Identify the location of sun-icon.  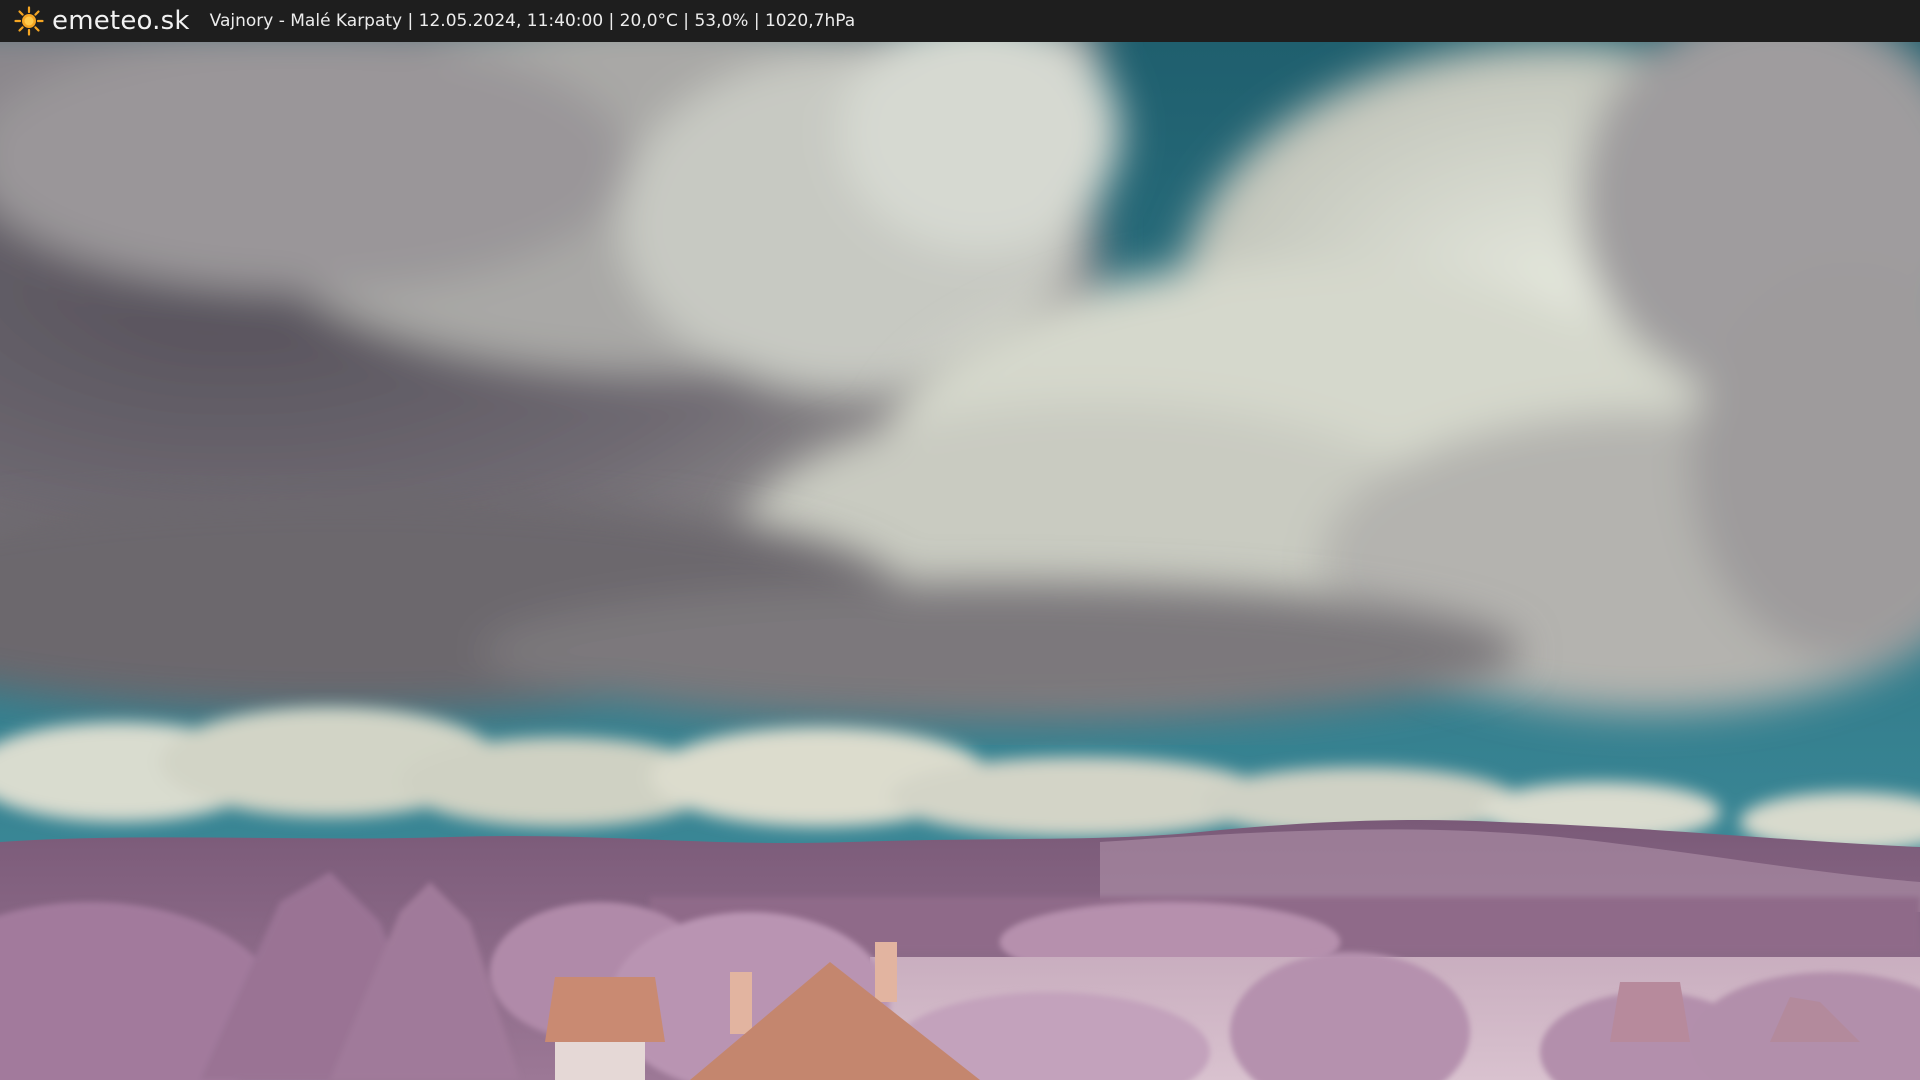
(29, 21).